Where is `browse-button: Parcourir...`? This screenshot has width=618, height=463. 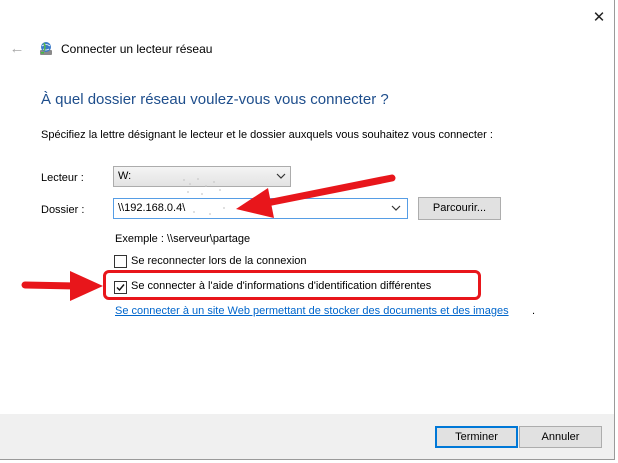
browse-button: Parcourir... is located at coordinates (459, 208).